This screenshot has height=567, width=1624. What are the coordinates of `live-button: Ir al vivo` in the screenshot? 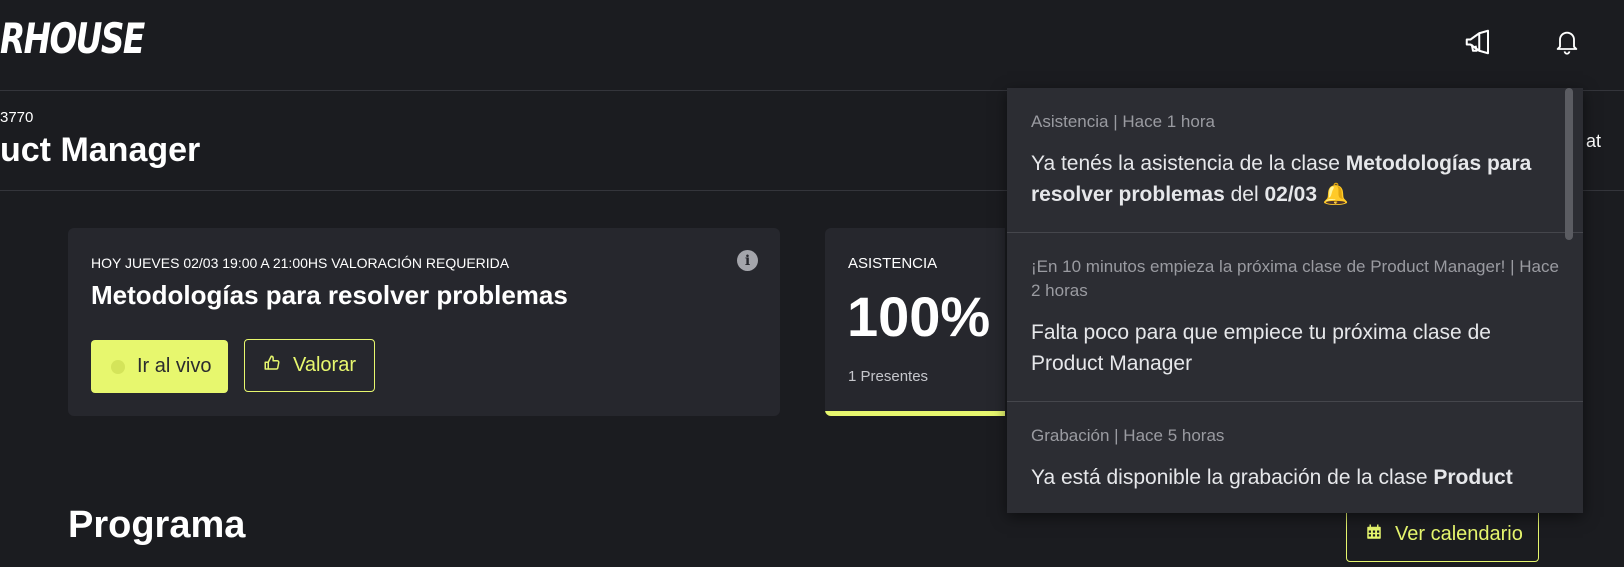 It's located at (159, 366).